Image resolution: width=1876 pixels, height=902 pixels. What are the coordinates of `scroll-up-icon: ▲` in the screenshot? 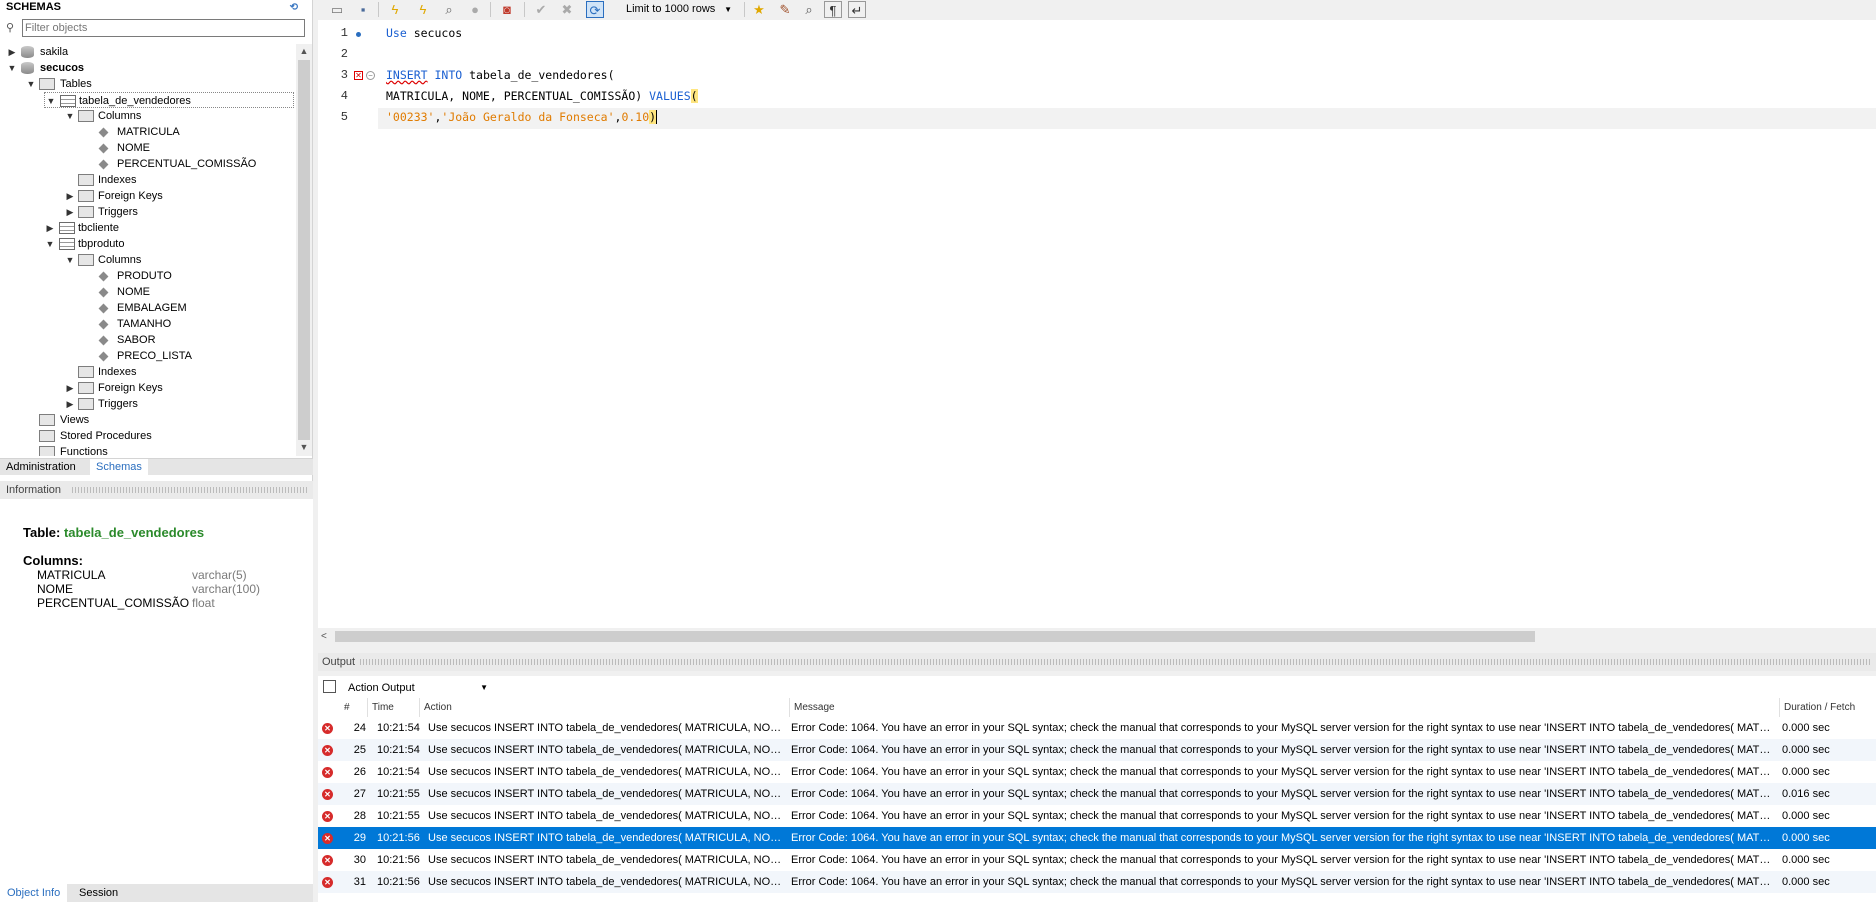 It's located at (304, 51).